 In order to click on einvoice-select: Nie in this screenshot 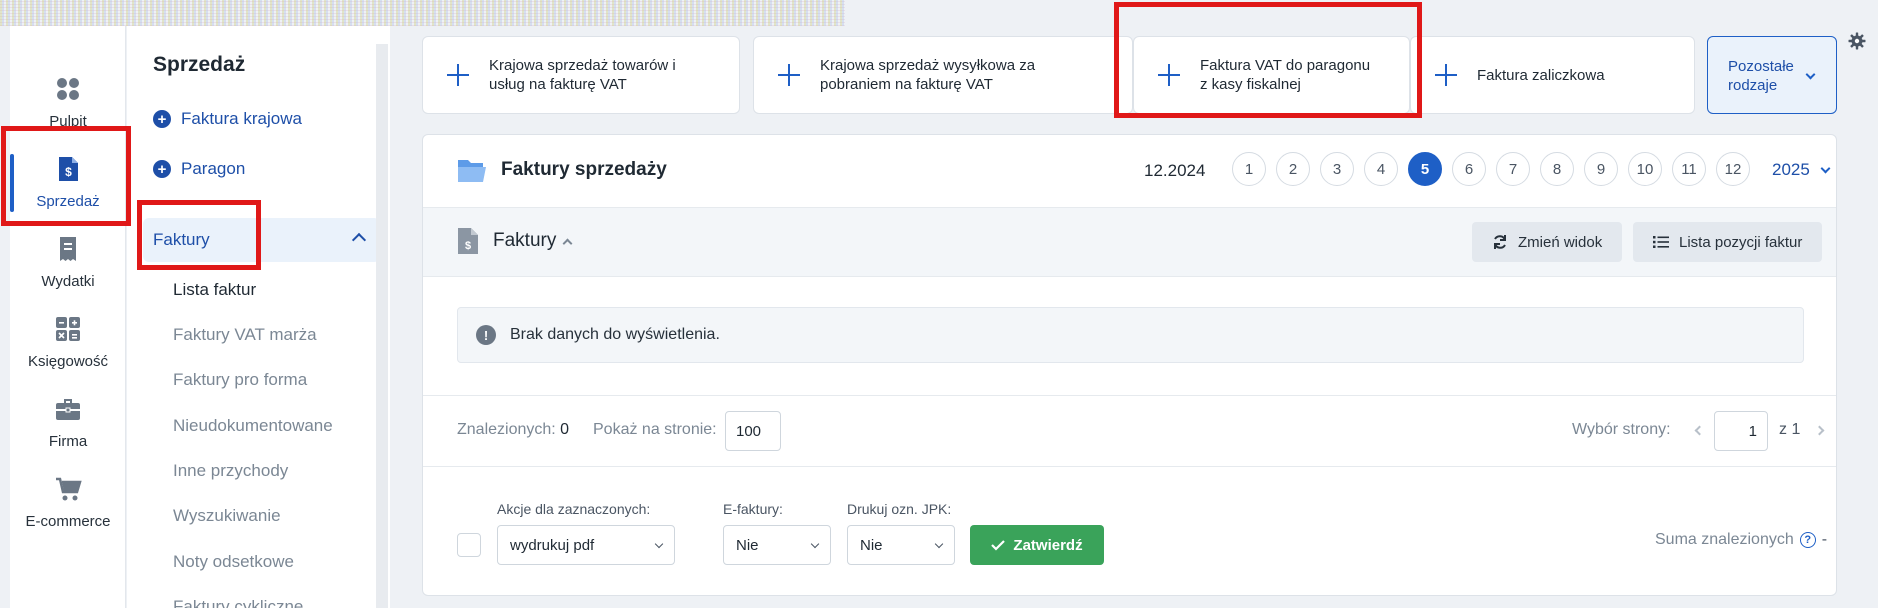, I will do `click(777, 545)`.